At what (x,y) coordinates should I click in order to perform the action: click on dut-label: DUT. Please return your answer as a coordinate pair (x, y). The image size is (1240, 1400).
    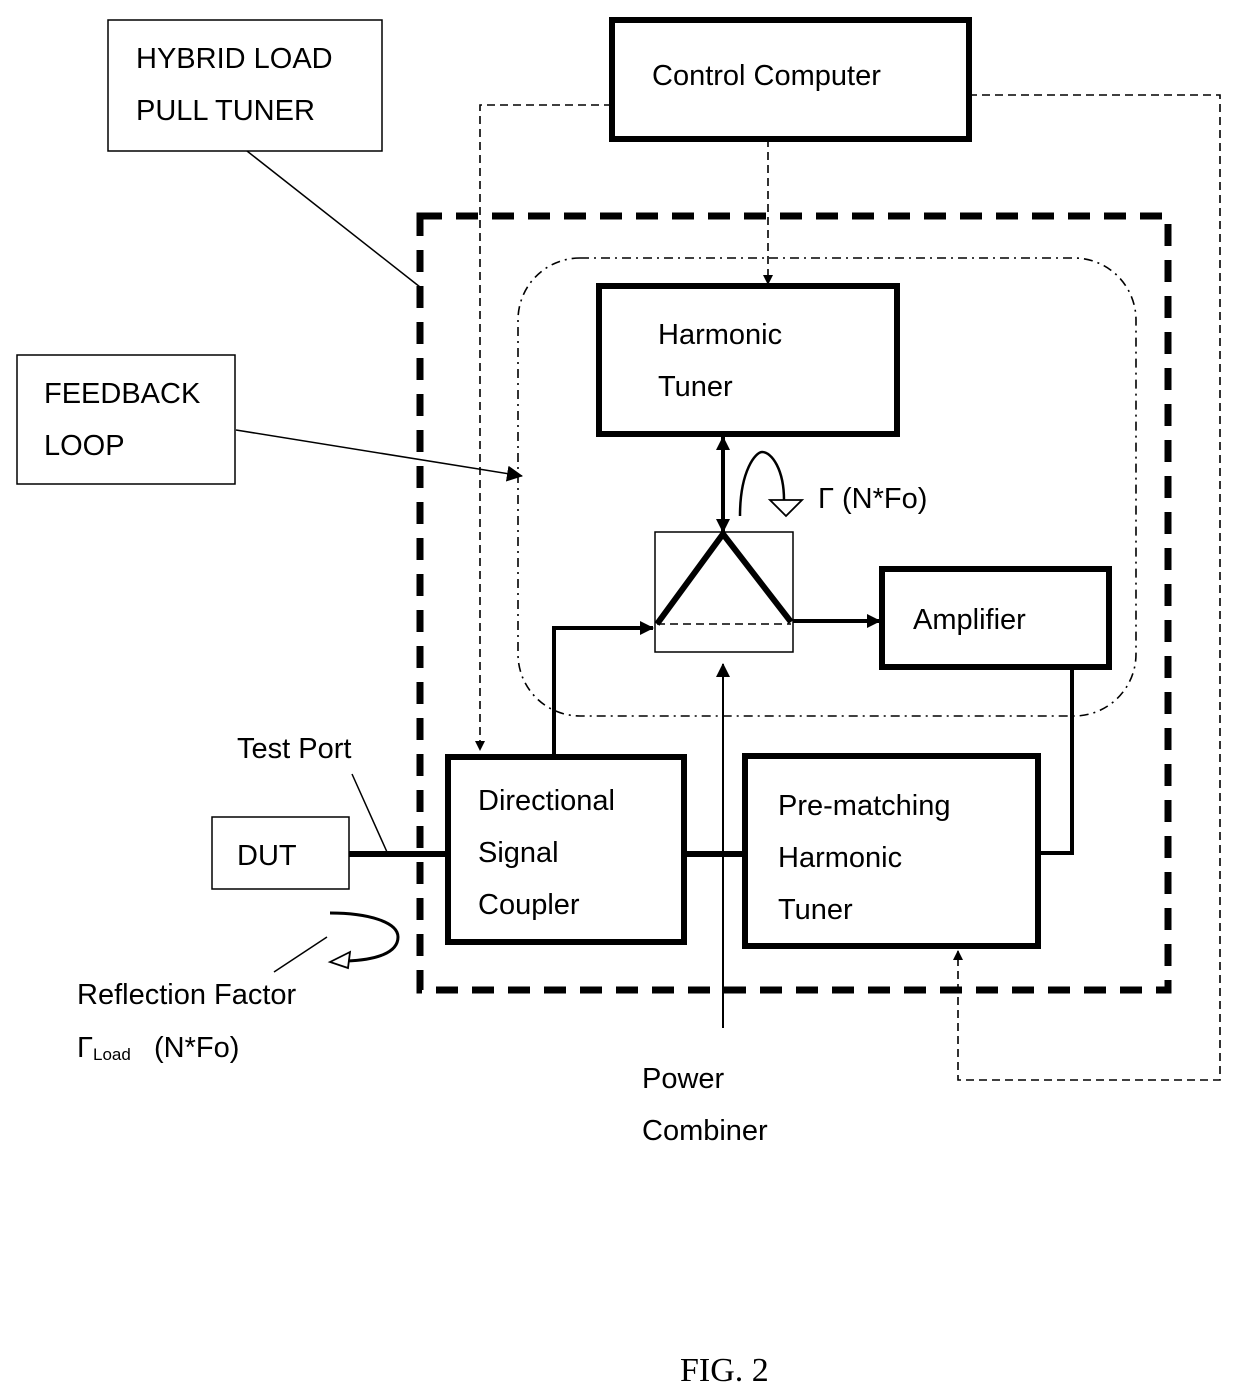
    Looking at the image, I should click on (267, 856).